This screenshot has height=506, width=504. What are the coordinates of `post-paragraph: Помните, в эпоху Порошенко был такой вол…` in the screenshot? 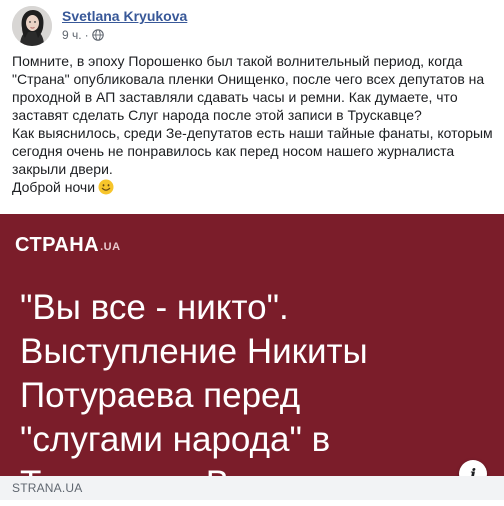 It's located at (248, 88).